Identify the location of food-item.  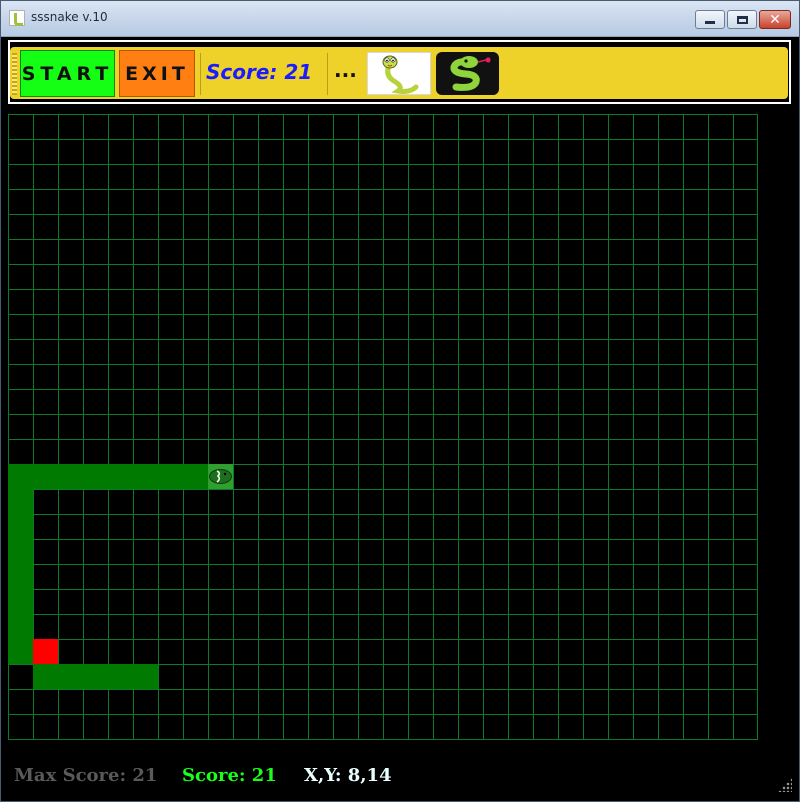
(45, 651).